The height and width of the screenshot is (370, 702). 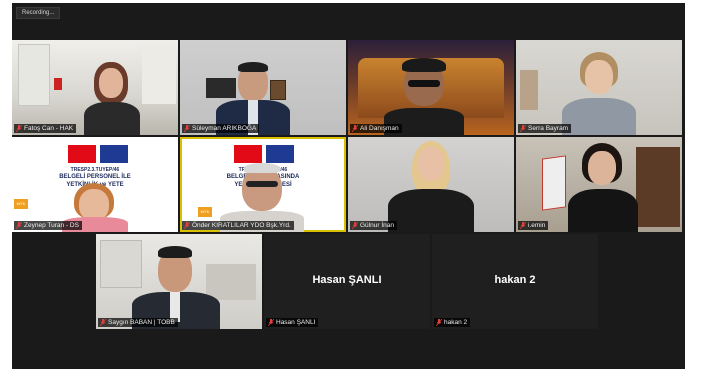 I want to click on video-tile-fatos-can: Fatoş Can - HAK, so click(x=95, y=87).